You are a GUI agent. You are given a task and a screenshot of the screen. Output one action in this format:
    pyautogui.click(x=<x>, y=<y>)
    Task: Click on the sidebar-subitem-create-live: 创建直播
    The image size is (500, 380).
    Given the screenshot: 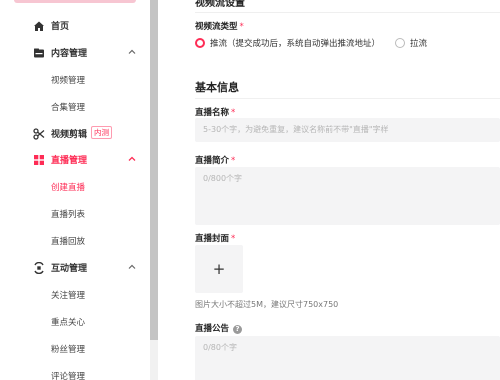 What is the action you would take?
    pyautogui.click(x=75, y=186)
    